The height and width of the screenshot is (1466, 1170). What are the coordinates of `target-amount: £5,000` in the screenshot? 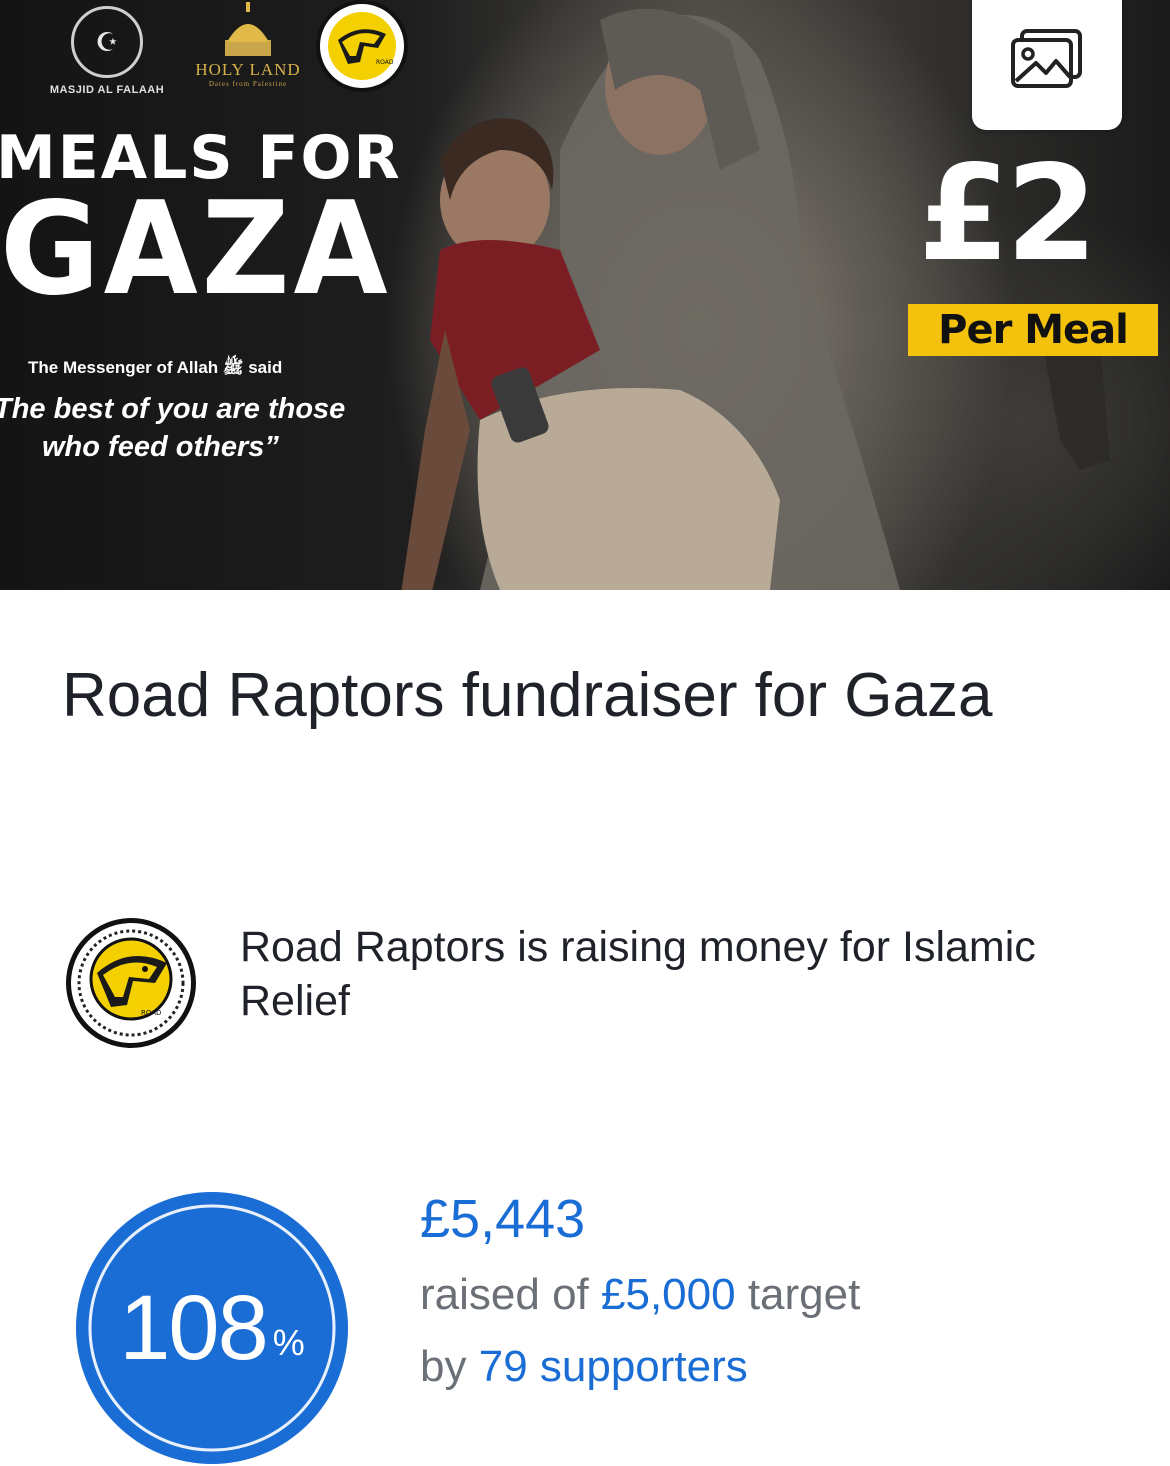 It's located at (668, 1294).